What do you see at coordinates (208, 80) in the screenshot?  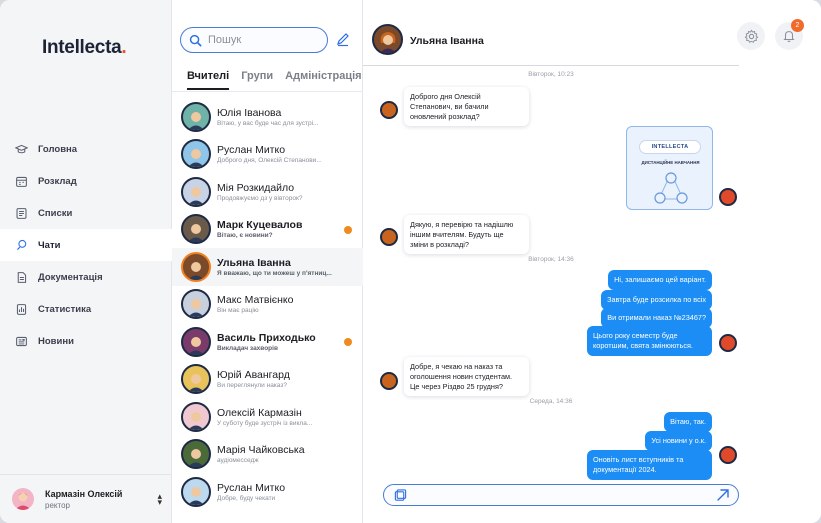 I see `tab-teachers: Вчителі` at bounding box center [208, 80].